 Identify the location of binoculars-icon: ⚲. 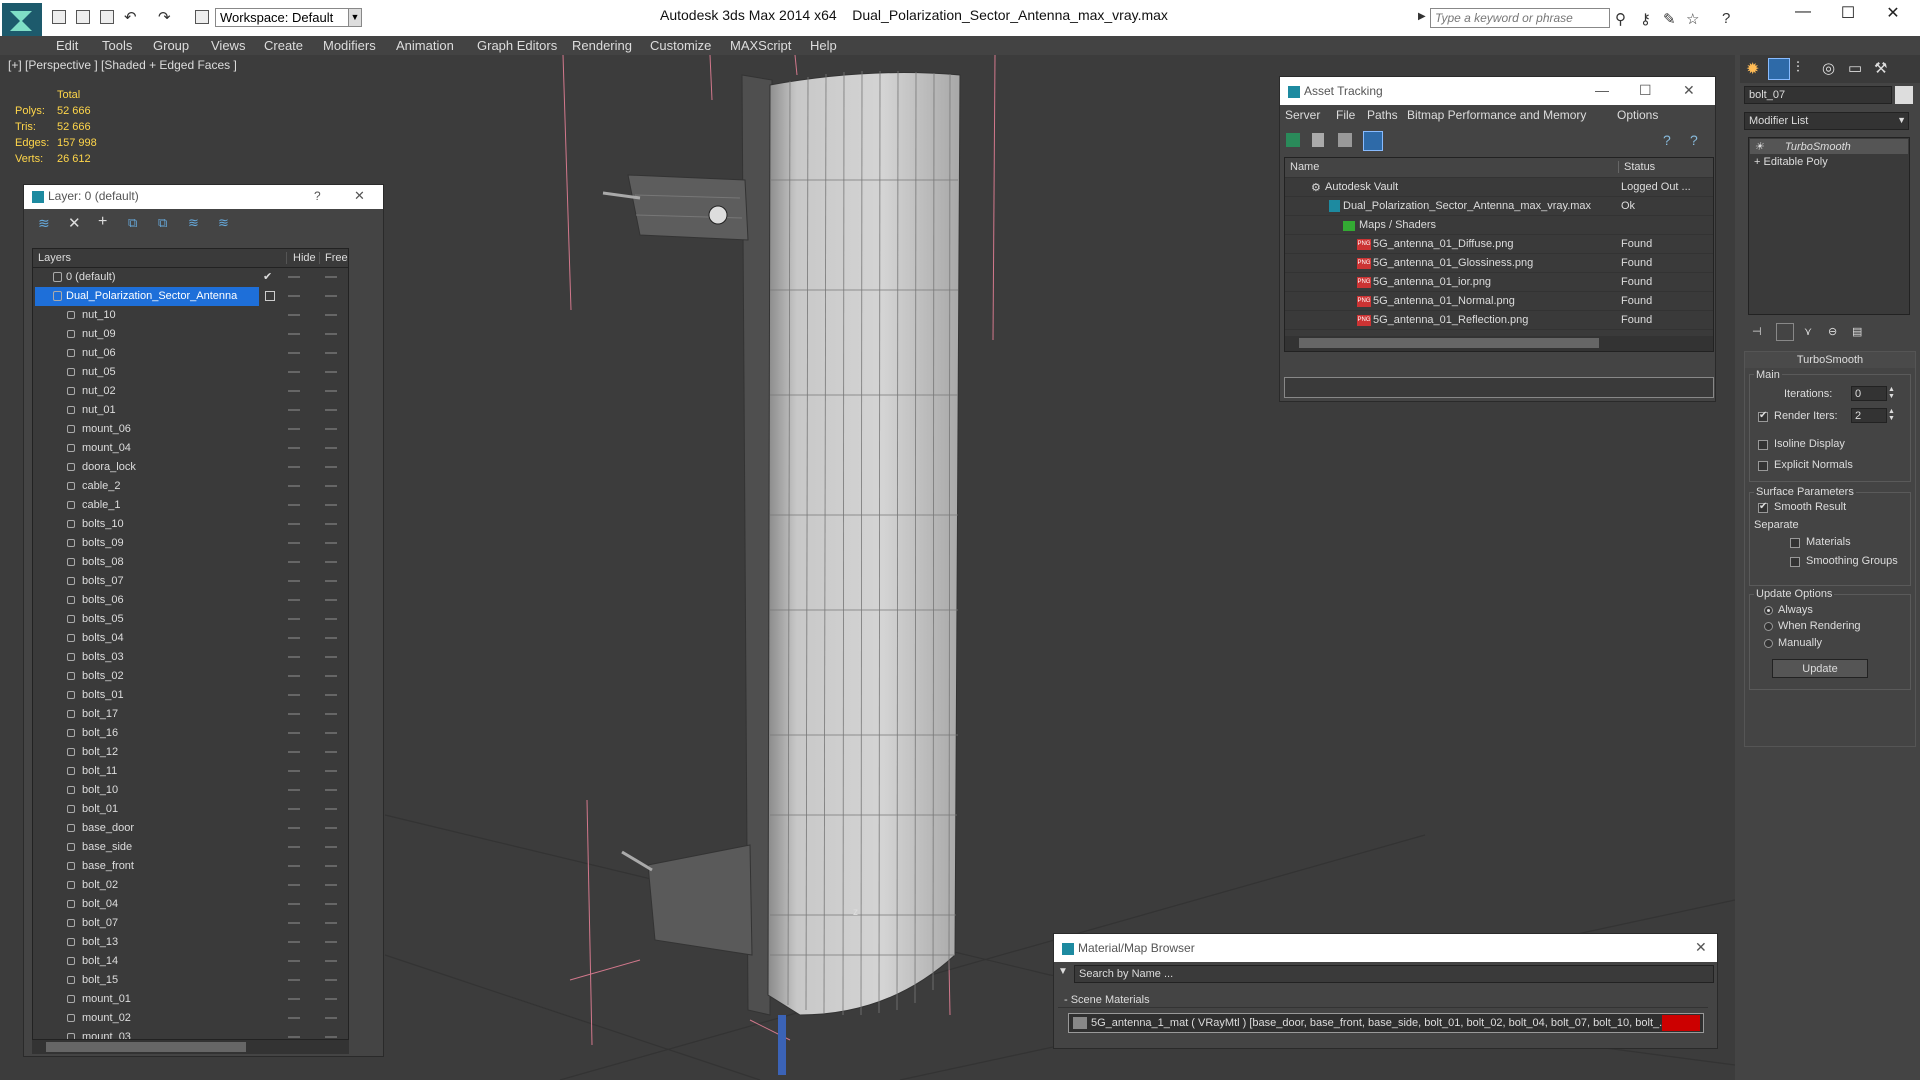
(1620, 19).